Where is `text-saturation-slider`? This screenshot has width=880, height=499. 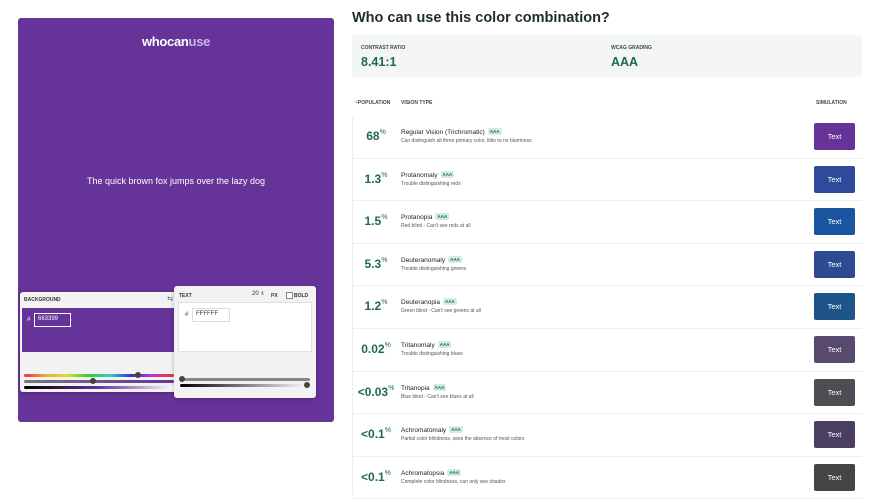 text-saturation-slider is located at coordinates (245, 379).